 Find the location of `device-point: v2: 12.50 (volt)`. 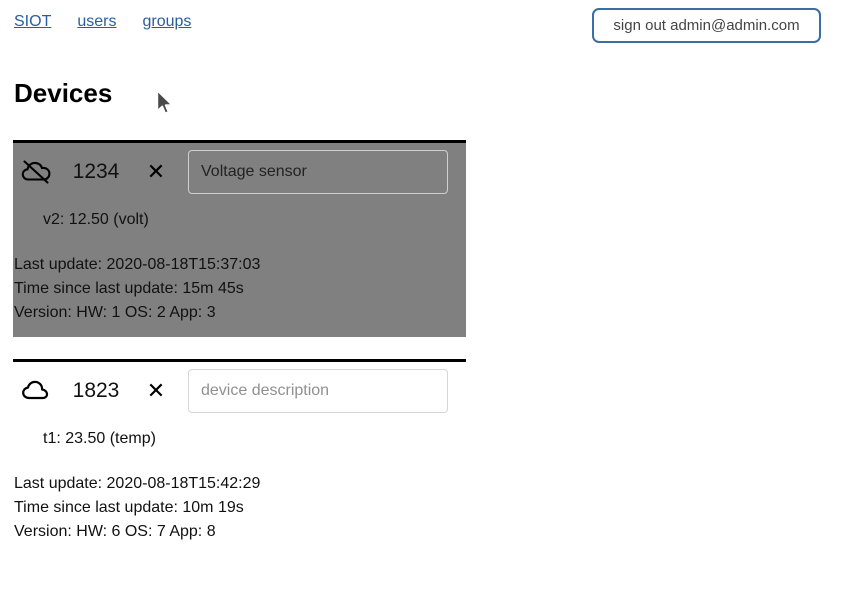

device-point: v2: 12.50 (volt) is located at coordinates (96, 219).